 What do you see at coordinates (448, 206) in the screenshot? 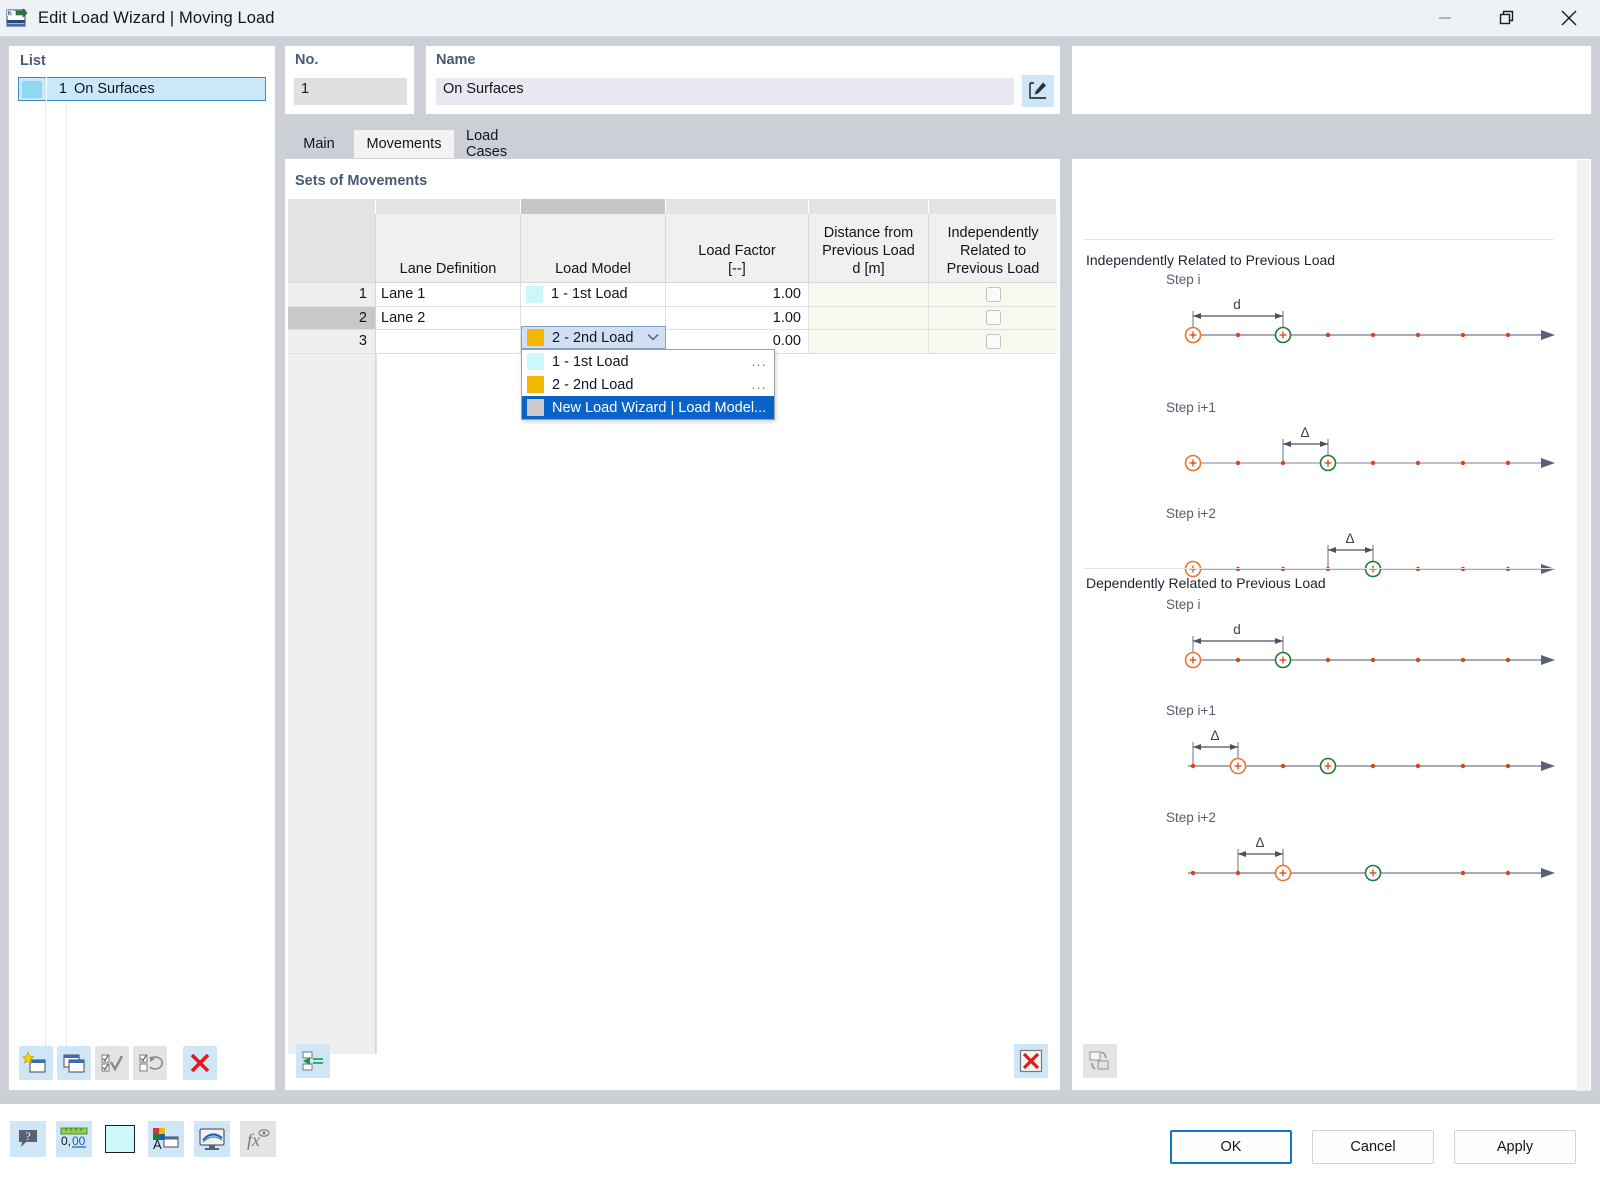
I see `topbar-cell-lane` at bounding box center [448, 206].